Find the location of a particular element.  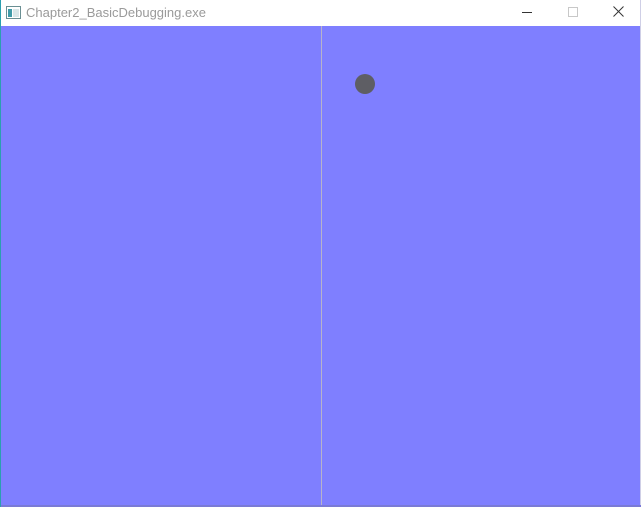

maximize-button is located at coordinates (573, 13).